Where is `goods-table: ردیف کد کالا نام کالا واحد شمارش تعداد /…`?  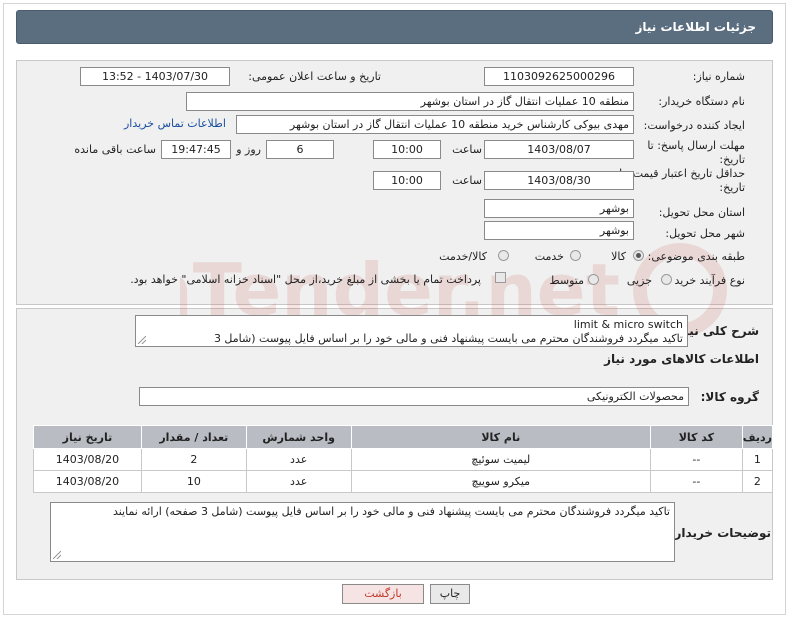
goods-table: ردیف کد کالا نام کالا واحد شمارش تعداد /… is located at coordinates (403, 459).